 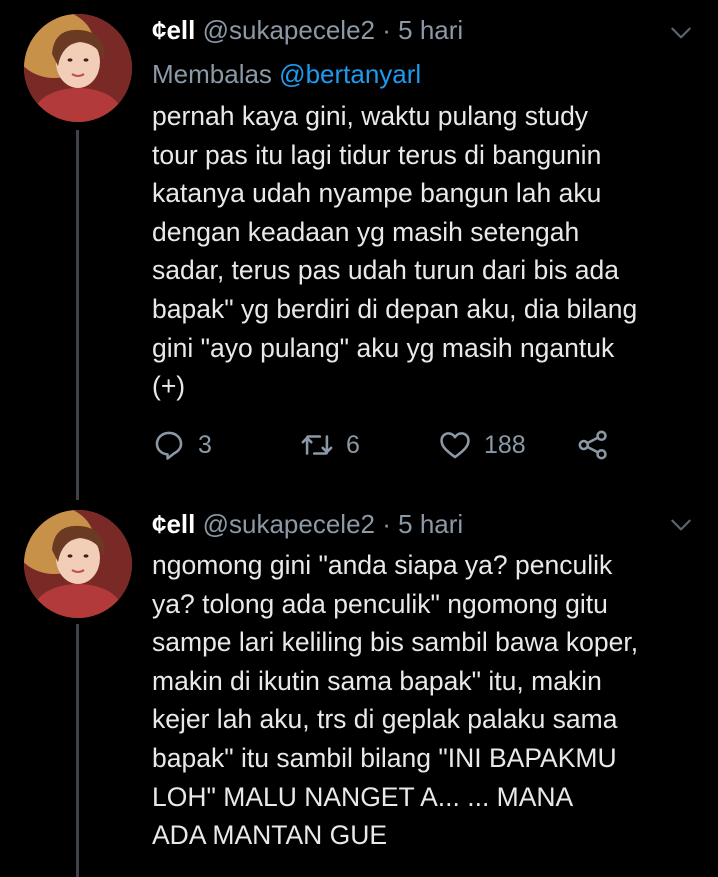 What do you see at coordinates (505, 444) in the screenshot?
I see `like-count: 188` at bounding box center [505, 444].